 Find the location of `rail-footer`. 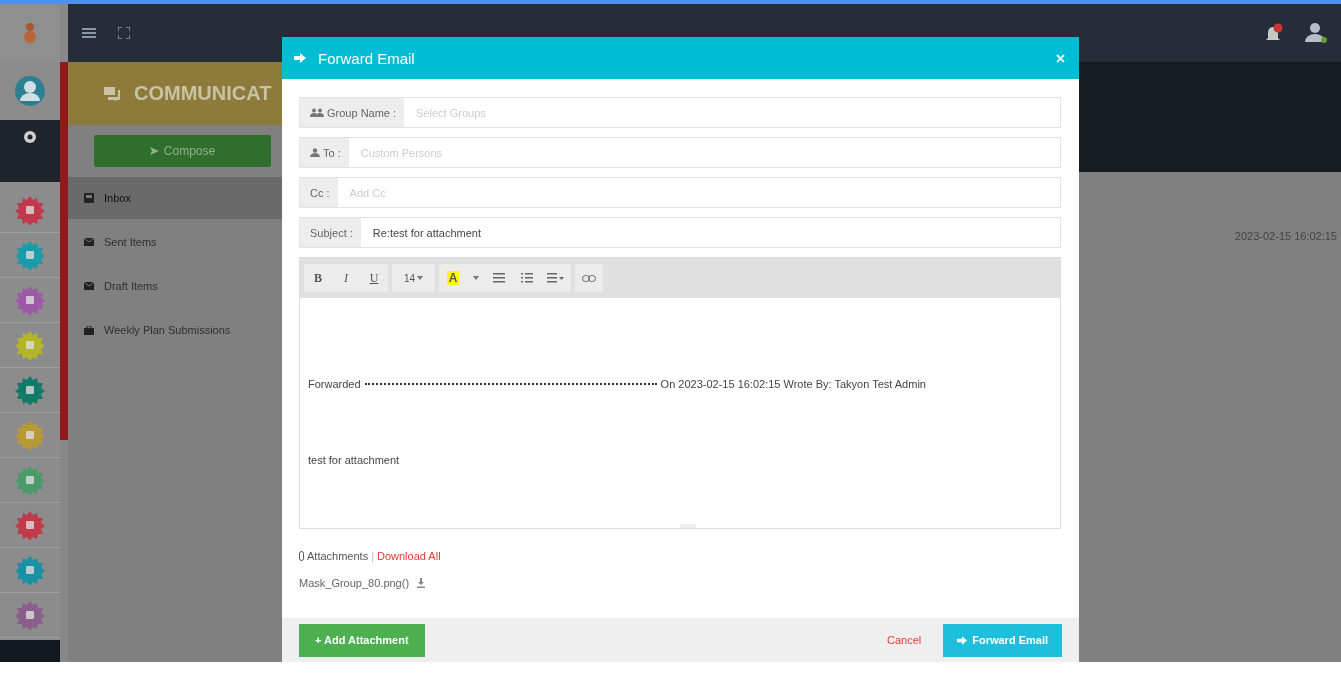

rail-footer is located at coordinates (30, 651).